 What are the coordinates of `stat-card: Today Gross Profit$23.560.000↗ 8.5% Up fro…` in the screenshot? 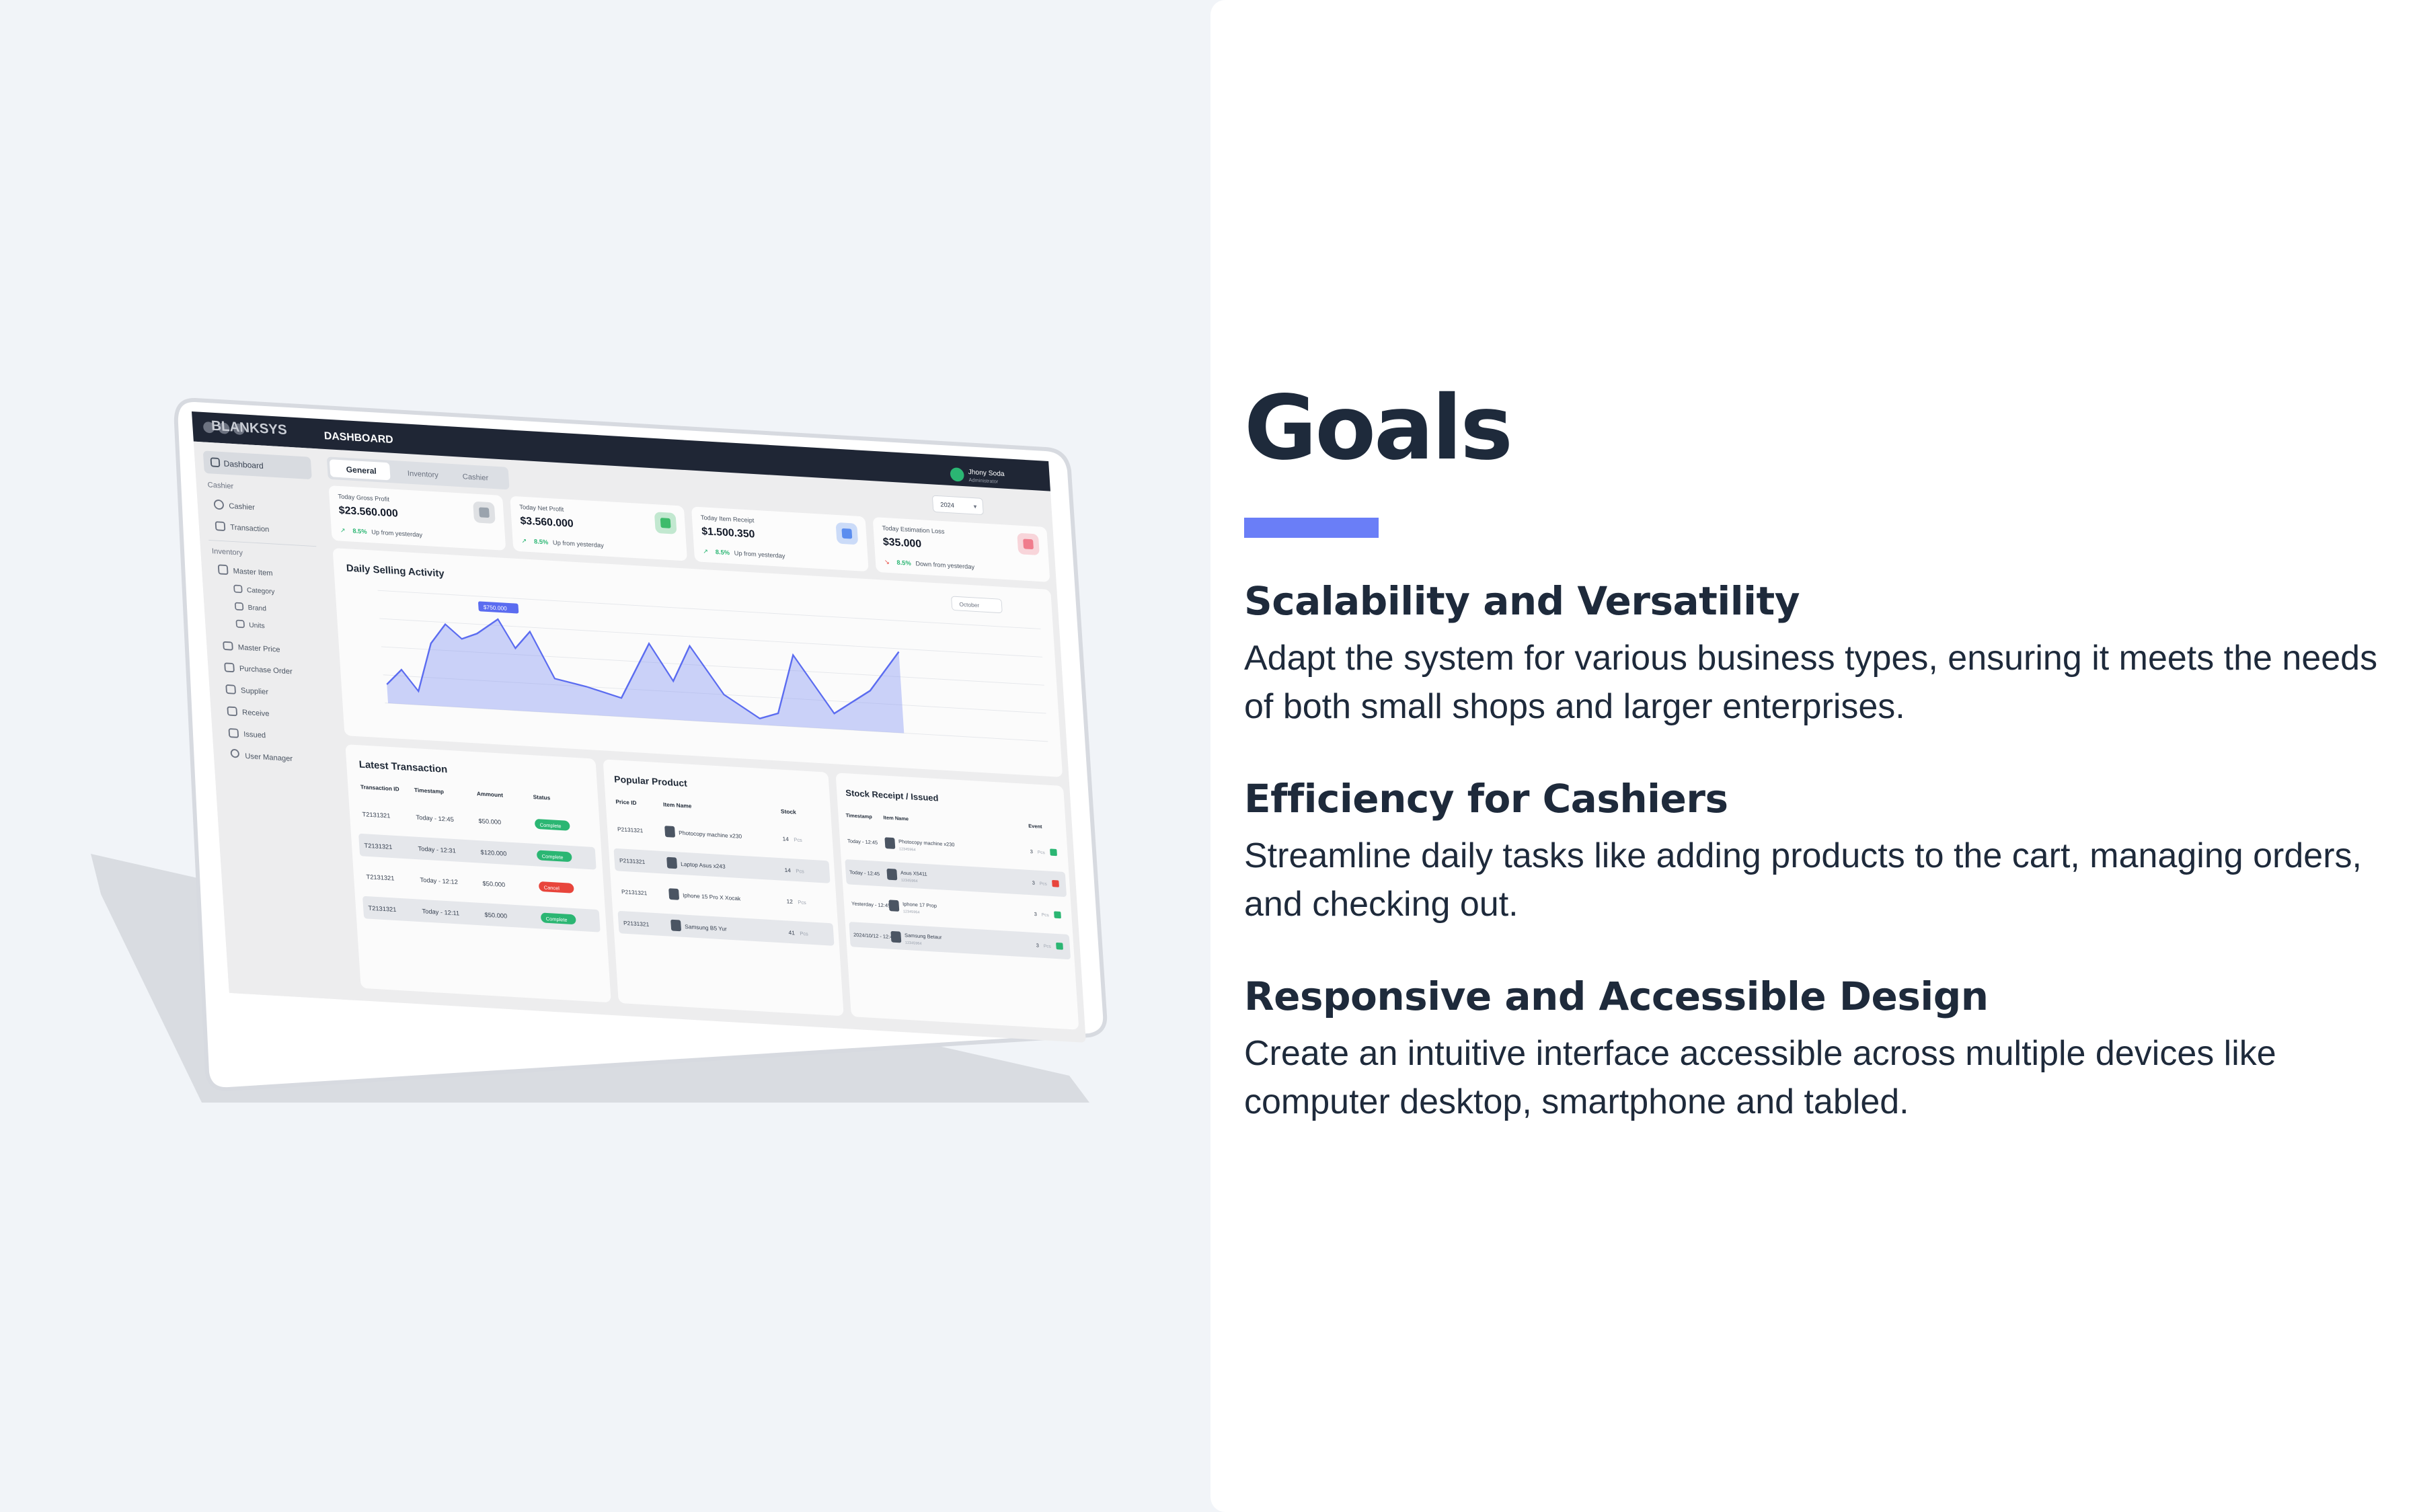 It's located at (417, 518).